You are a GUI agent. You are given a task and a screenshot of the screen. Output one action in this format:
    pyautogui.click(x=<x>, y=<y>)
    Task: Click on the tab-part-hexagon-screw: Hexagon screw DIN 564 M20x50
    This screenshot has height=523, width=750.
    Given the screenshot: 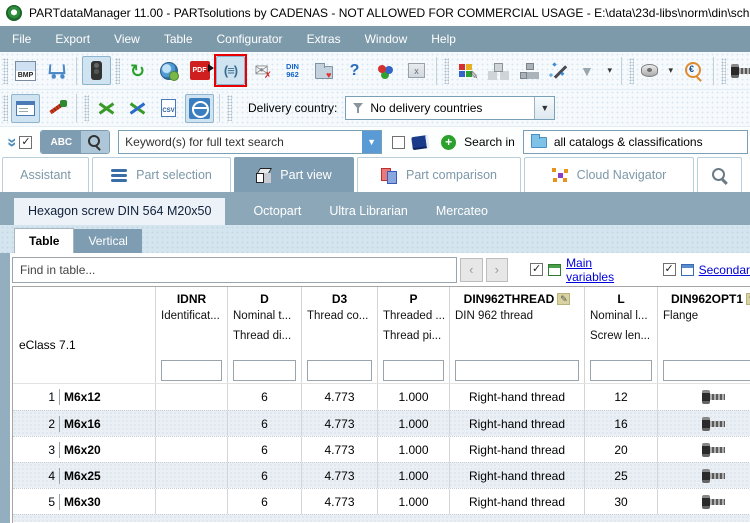 What is the action you would take?
    pyautogui.click(x=120, y=211)
    